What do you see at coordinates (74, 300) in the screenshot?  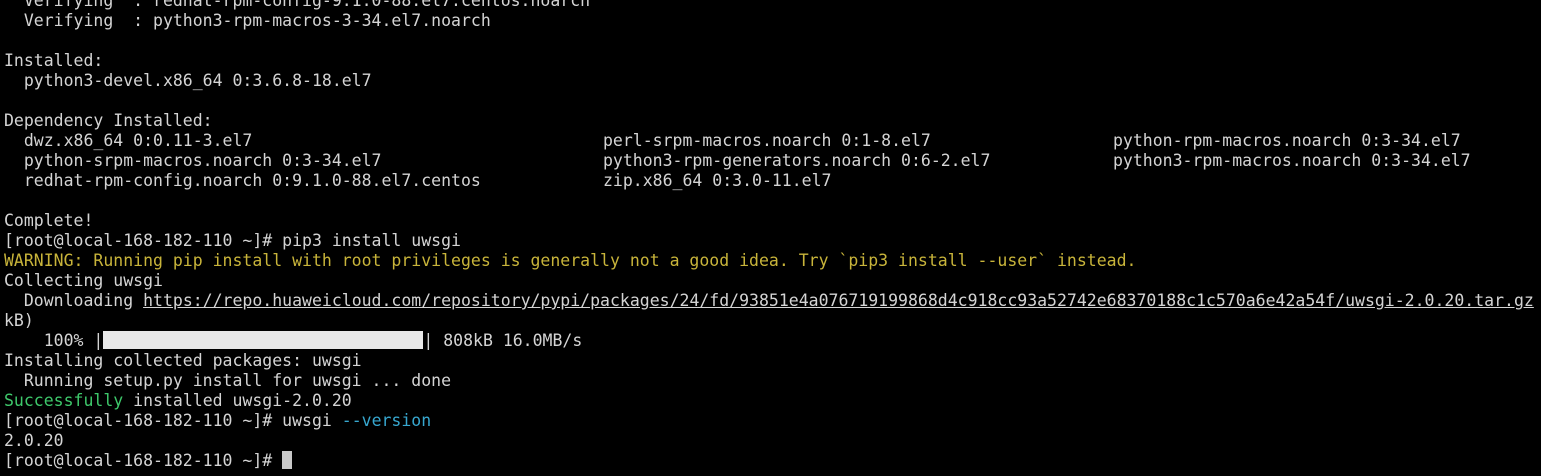 I see `downloading-label: Downloading` at bounding box center [74, 300].